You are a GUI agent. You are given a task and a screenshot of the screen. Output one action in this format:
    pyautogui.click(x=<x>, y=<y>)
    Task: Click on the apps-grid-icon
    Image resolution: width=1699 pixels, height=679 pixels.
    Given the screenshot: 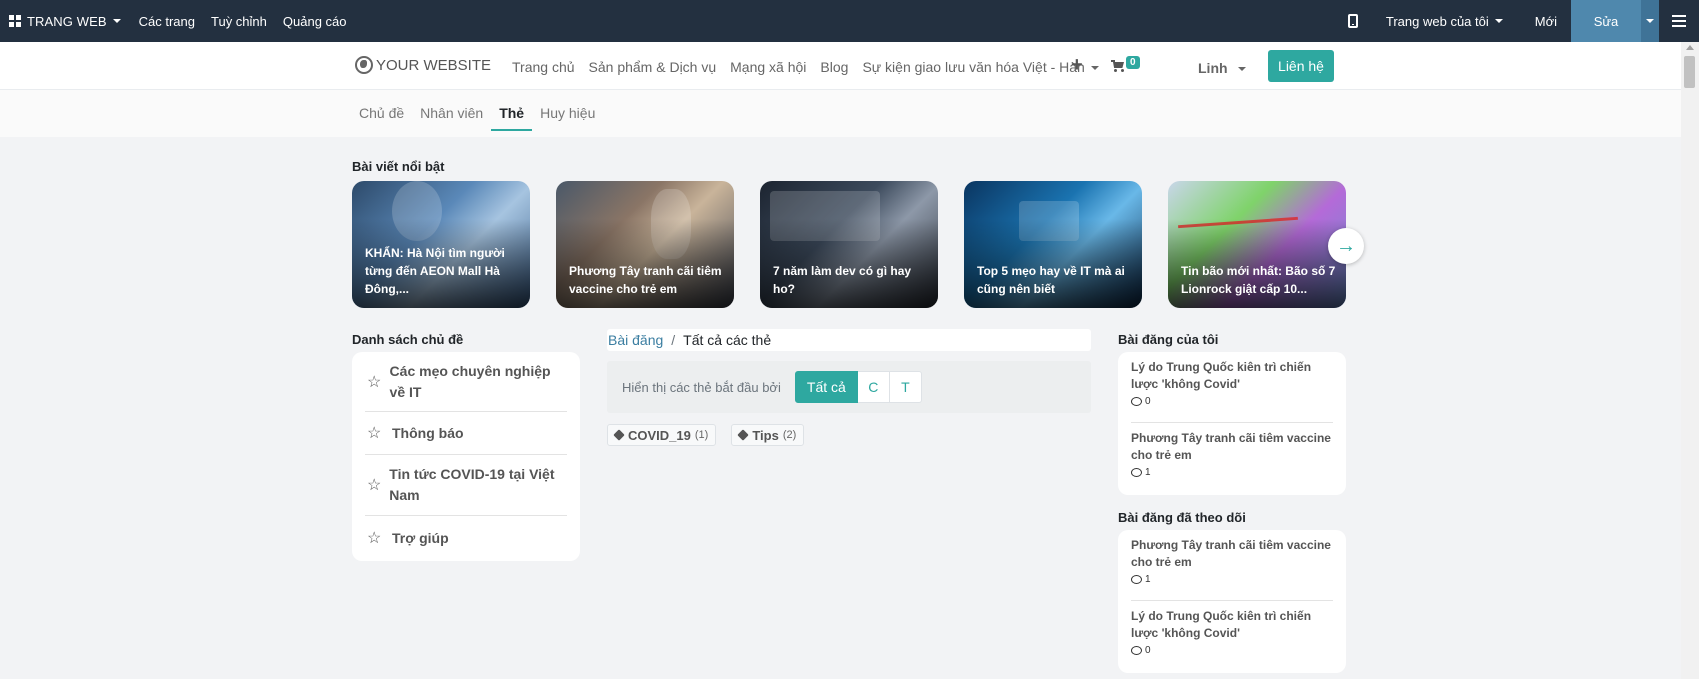 What is the action you would take?
    pyautogui.click(x=15, y=21)
    